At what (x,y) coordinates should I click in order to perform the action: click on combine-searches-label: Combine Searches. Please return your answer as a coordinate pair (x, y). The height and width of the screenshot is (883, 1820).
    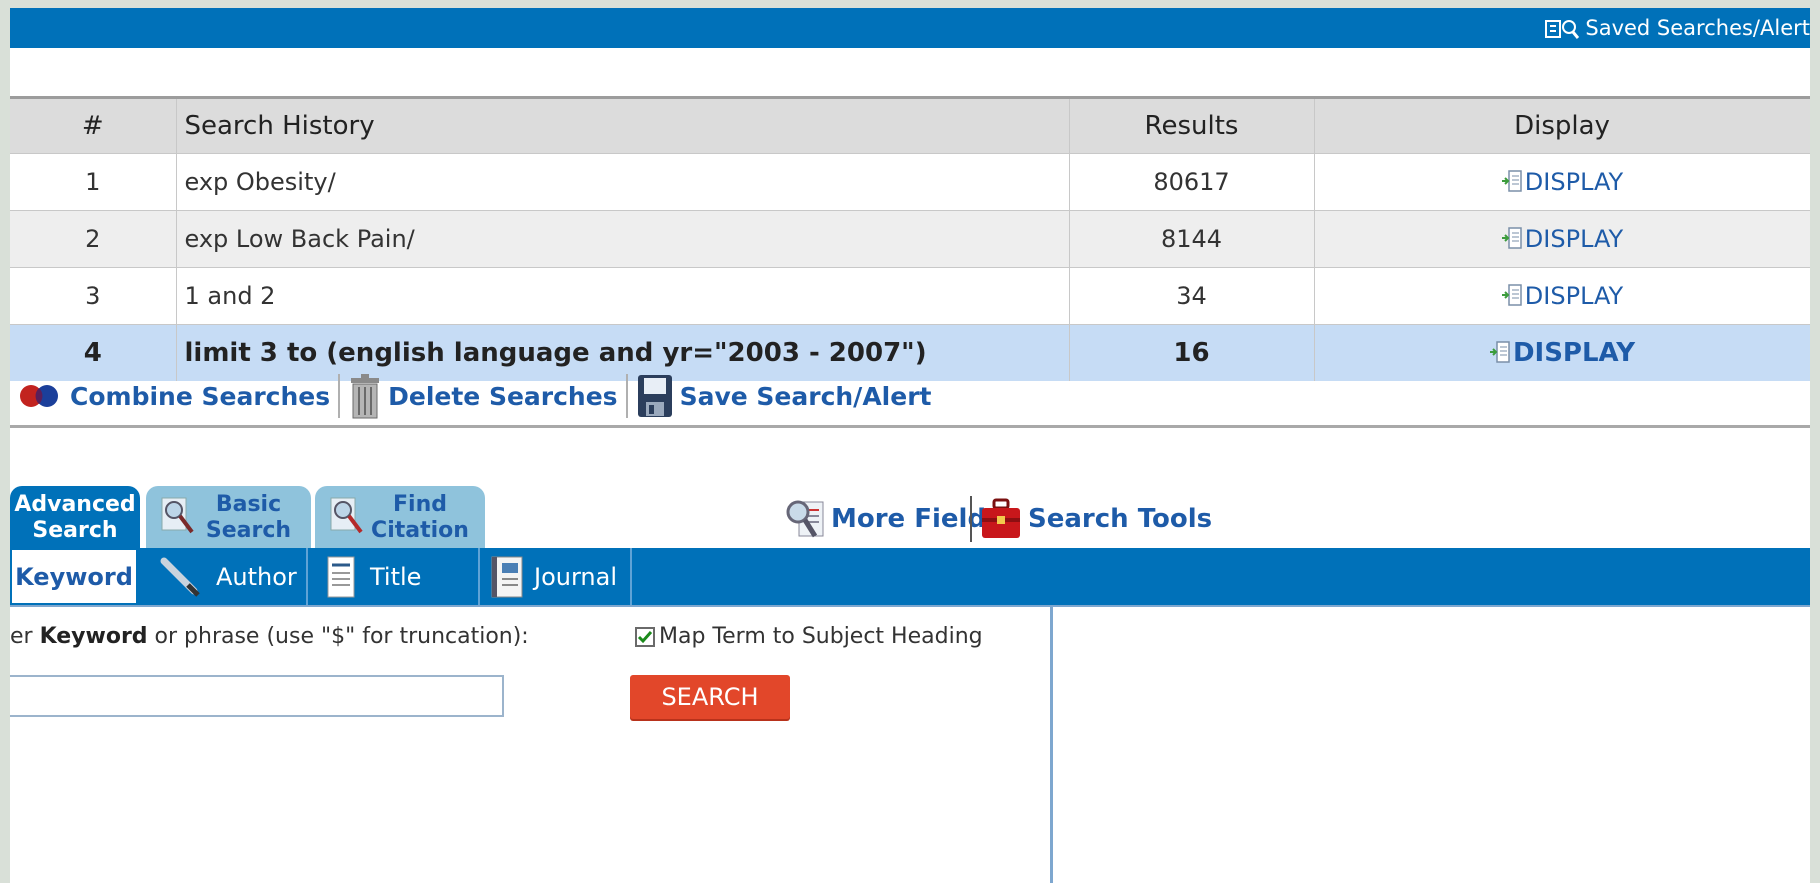
    Looking at the image, I should click on (200, 396).